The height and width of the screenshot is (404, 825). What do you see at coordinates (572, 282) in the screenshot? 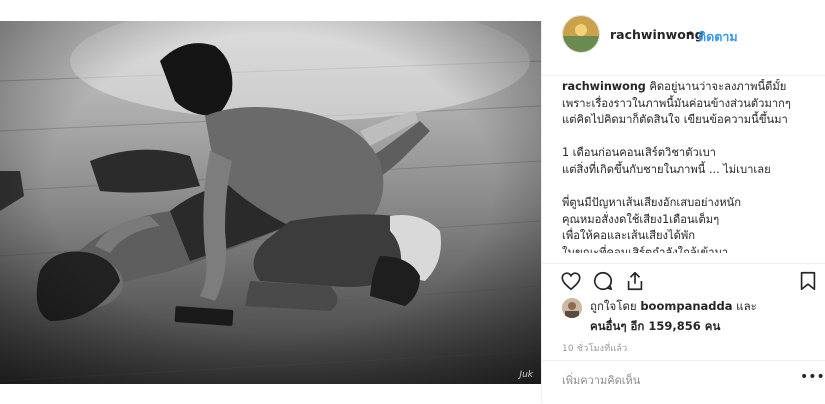
I see `heart-icon` at bounding box center [572, 282].